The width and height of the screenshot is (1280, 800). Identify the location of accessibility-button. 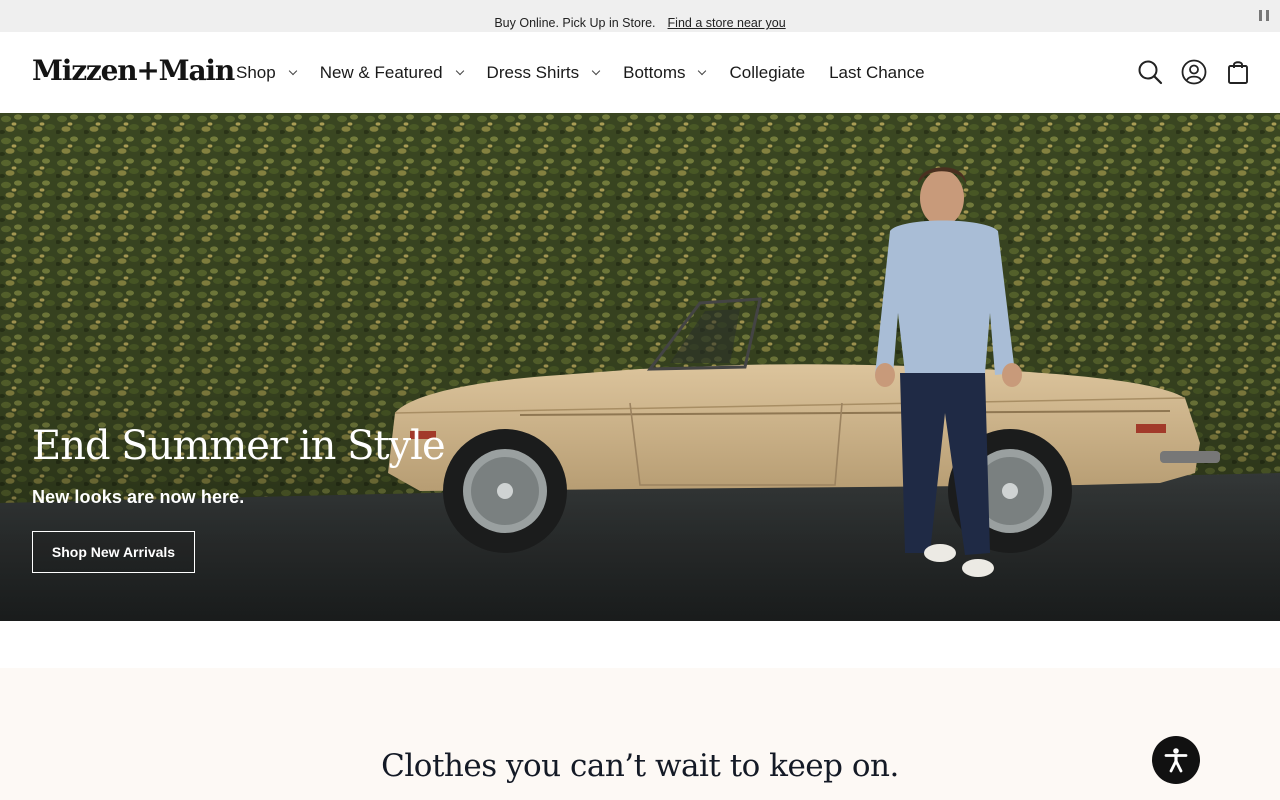
(1176, 760).